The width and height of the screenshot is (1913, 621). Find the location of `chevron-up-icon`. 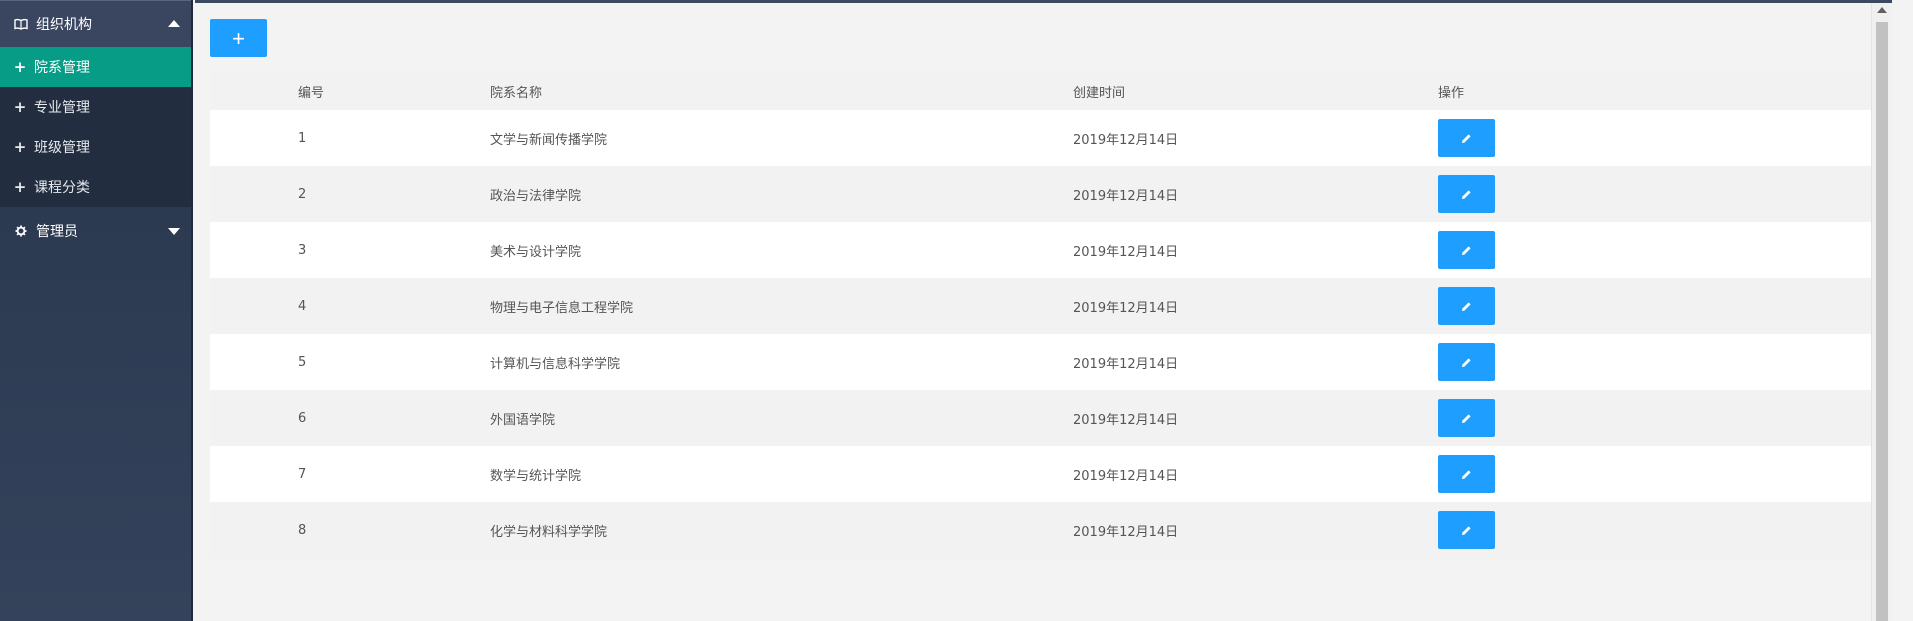

chevron-up-icon is located at coordinates (174, 23).